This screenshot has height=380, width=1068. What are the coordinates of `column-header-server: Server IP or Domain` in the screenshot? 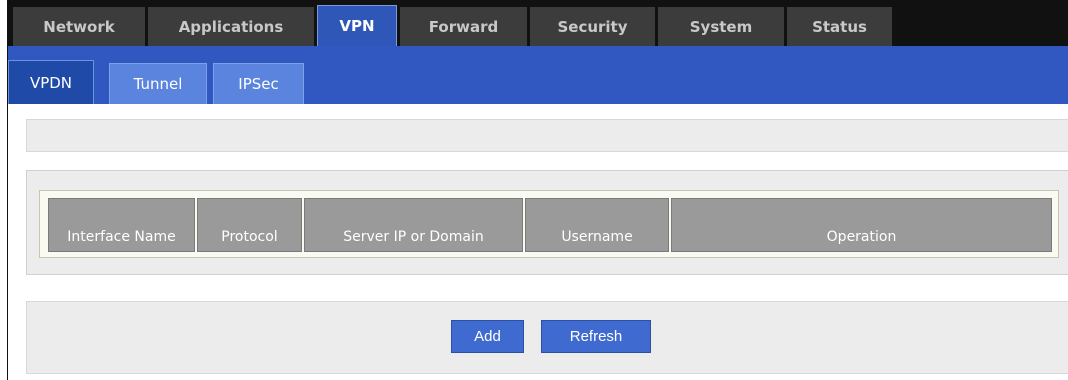 It's located at (413, 225).